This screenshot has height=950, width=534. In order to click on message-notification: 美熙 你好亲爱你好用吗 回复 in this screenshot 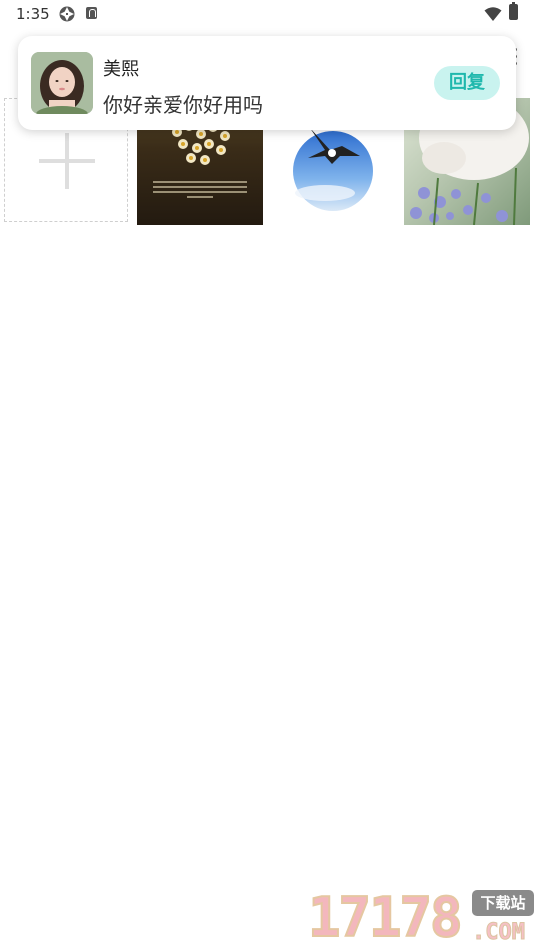, I will do `click(267, 83)`.